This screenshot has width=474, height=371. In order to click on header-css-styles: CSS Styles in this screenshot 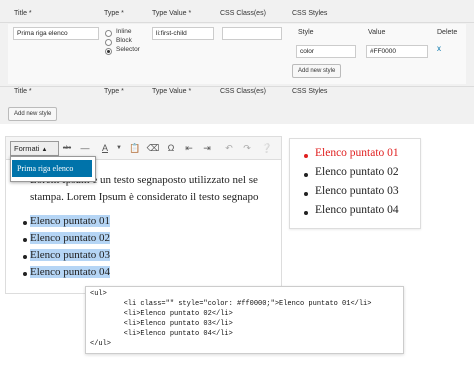, I will do `click(310, 13)`.